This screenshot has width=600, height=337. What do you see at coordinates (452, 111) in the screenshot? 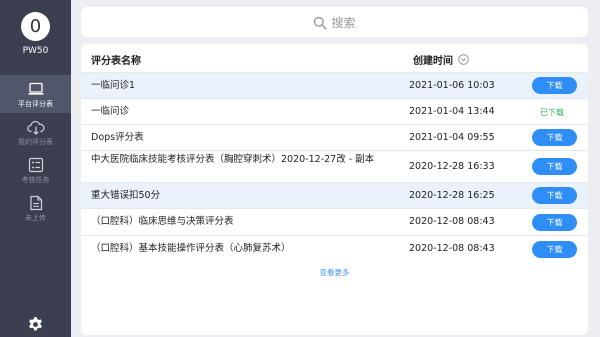
I see `form-date: 2021-01-04 13:44` at bounding box center [452, 111].